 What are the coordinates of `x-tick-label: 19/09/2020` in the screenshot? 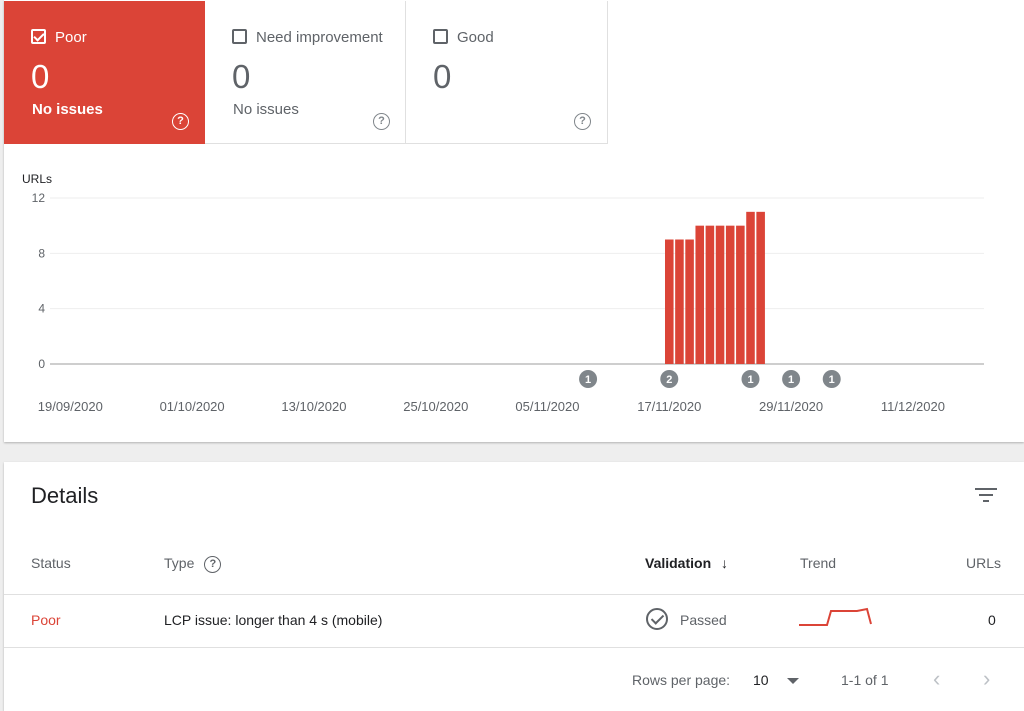 It's located at (70, 406).